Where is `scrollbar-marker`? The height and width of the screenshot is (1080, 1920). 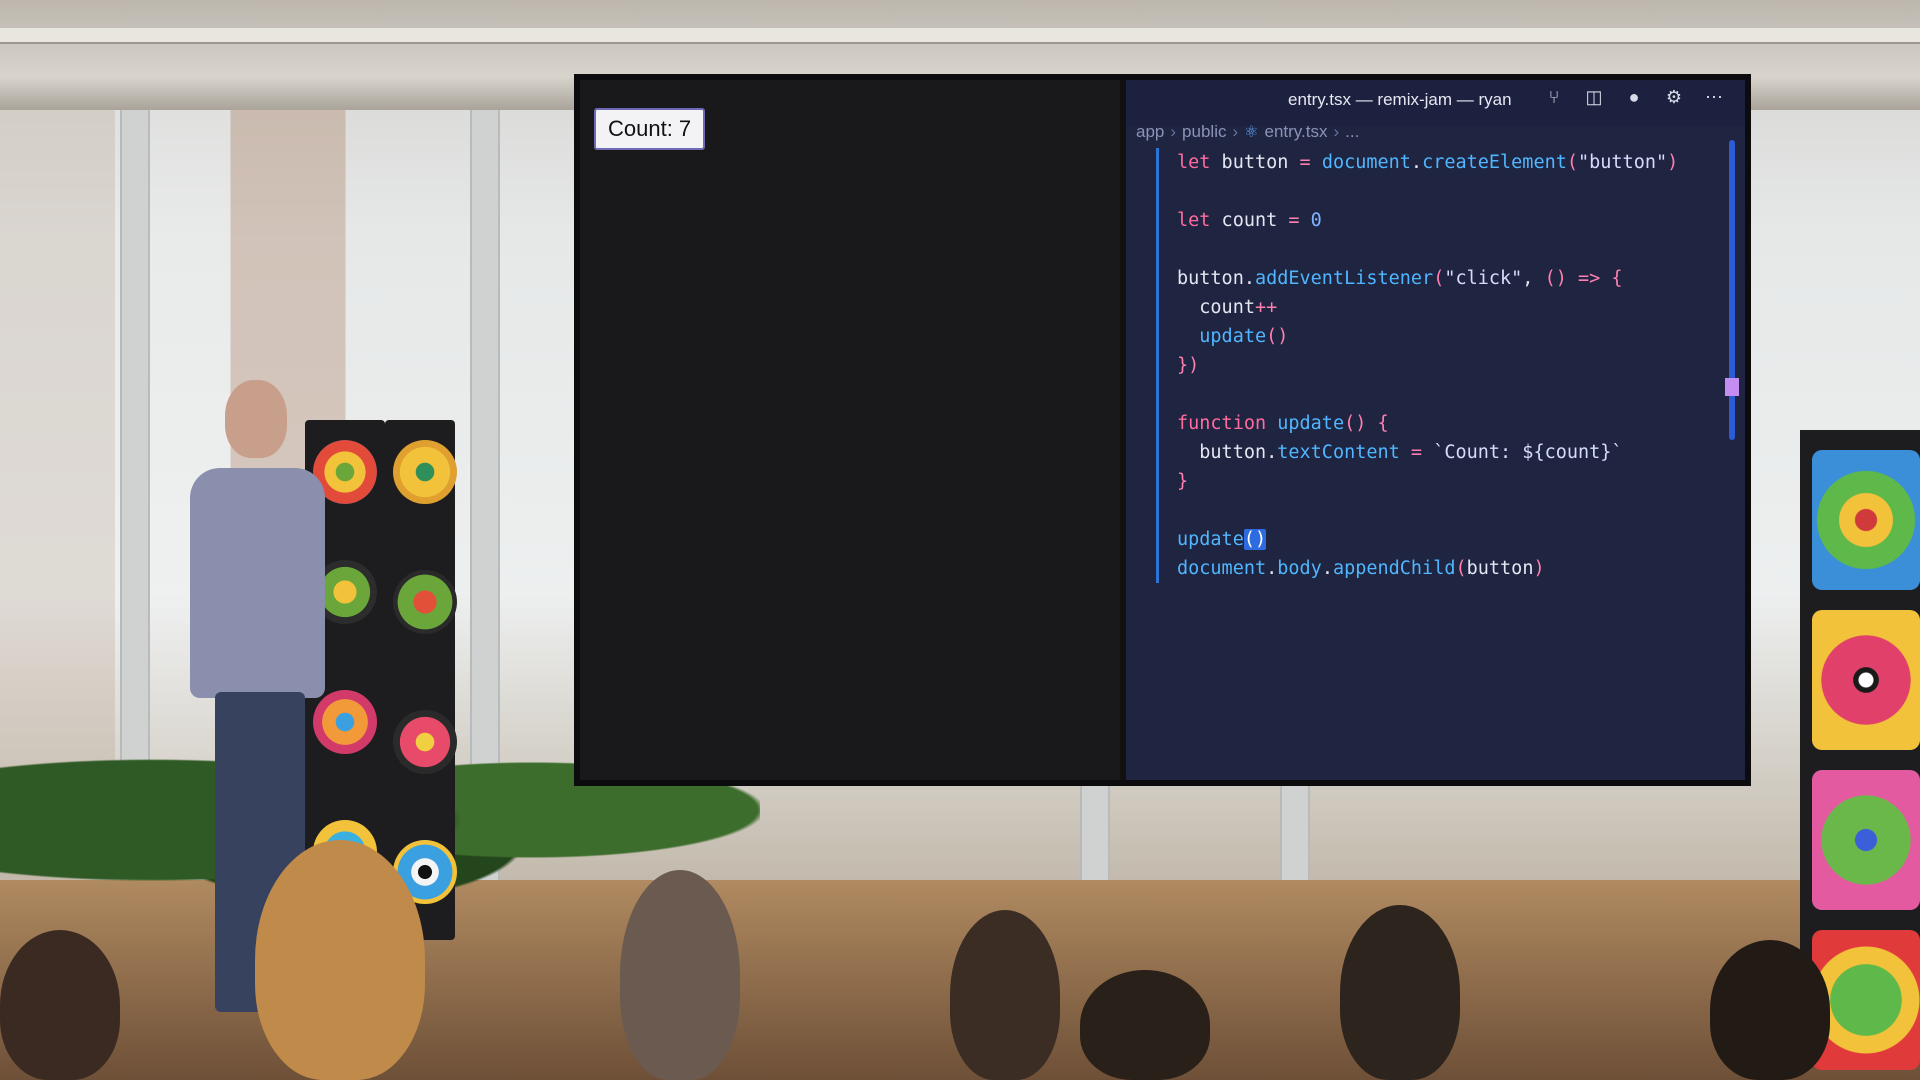 scrollbar-marker is located at coordinates (1732, 387).